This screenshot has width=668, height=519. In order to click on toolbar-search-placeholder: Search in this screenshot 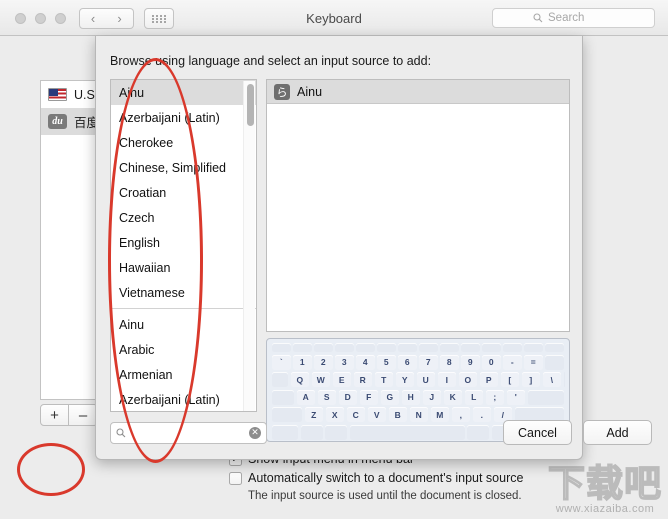, I will do `click(566, 18)`.